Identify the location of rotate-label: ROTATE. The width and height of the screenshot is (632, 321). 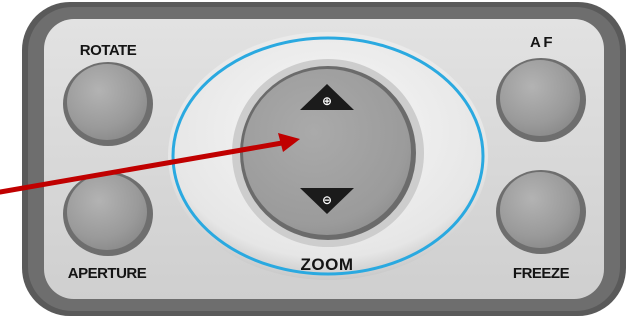
(108, 50).